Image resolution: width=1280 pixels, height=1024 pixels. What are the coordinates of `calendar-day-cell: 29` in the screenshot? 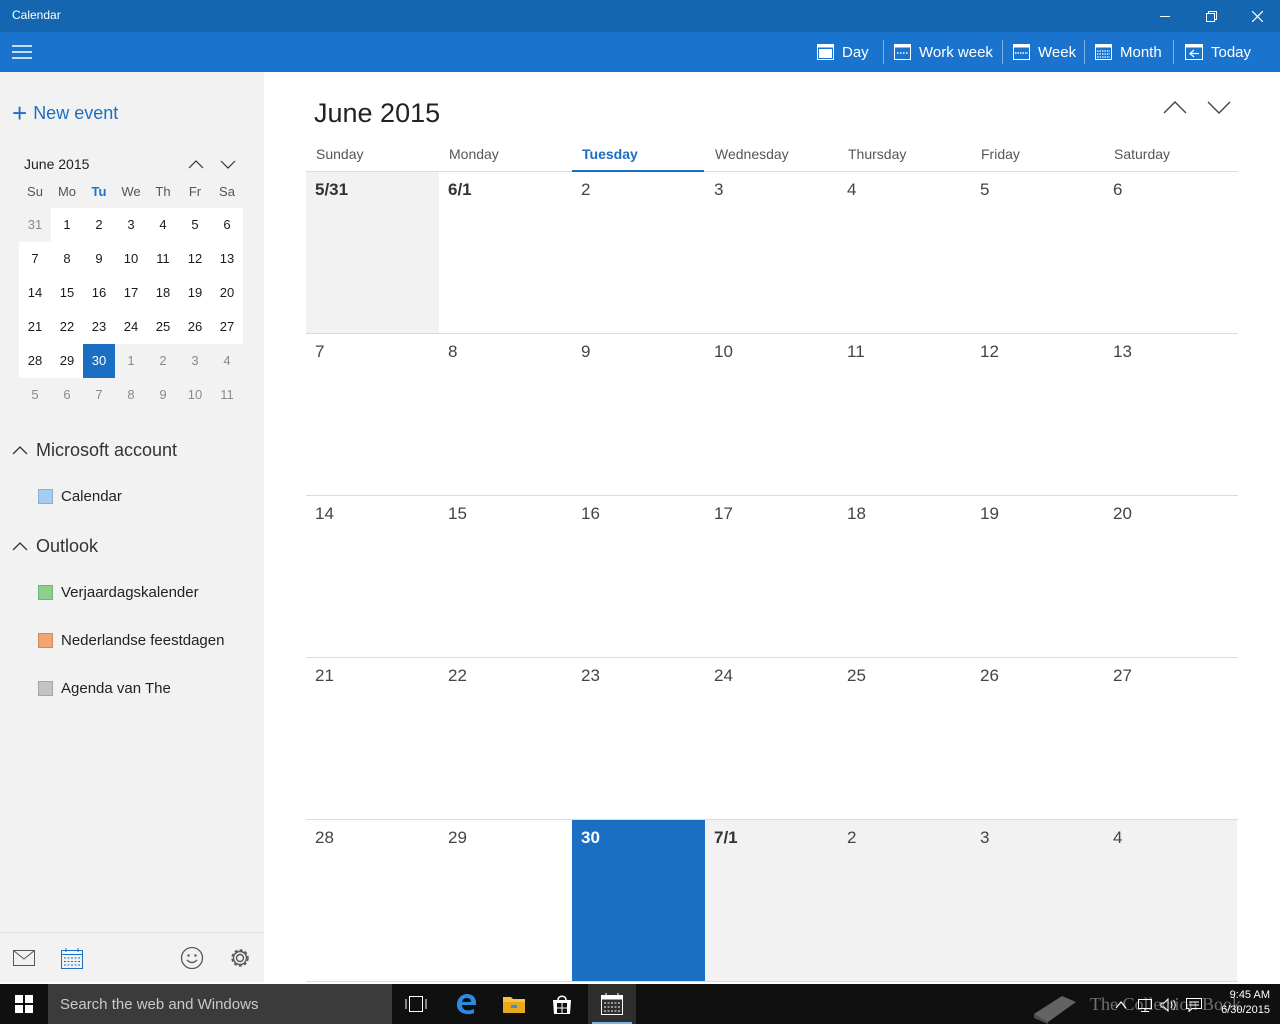 It's located at (505, 900).